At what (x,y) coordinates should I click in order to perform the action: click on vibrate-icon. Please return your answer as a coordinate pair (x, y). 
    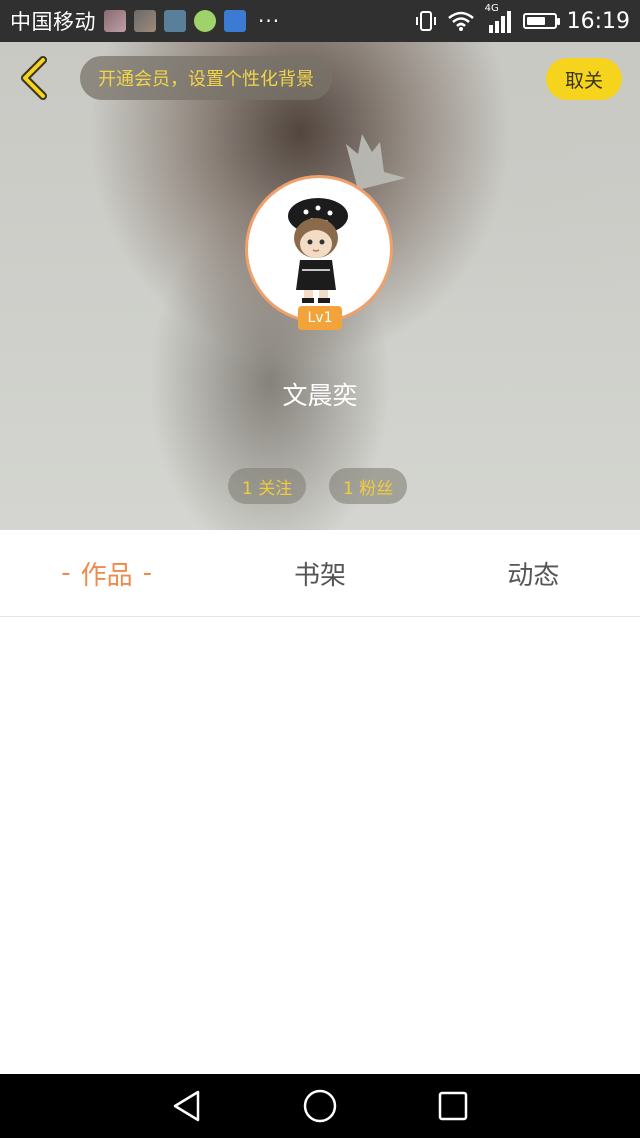
    Looking at the image, I should click on (425, 21).